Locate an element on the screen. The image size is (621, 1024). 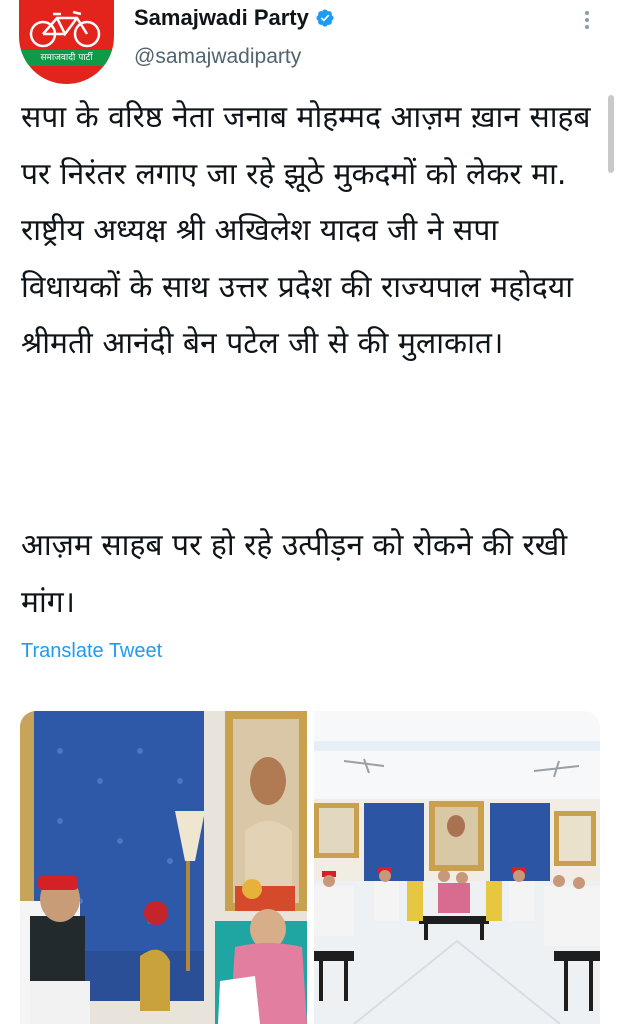
meeting-photo-left is located at coordinates (163, 867).